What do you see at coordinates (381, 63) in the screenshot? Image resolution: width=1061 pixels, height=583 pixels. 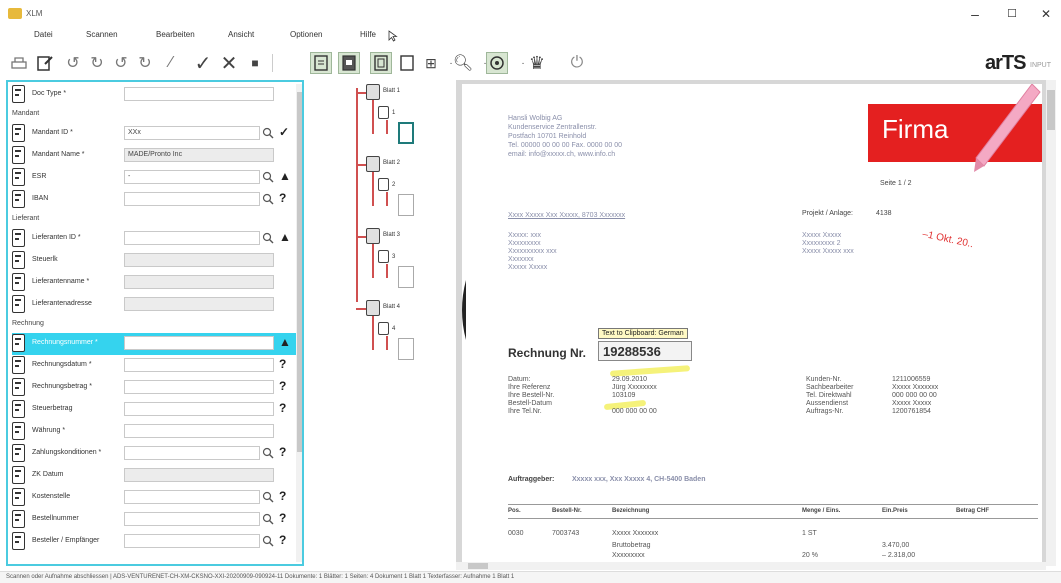 I see `fit-page-icon` at bounding box center [381, 63].